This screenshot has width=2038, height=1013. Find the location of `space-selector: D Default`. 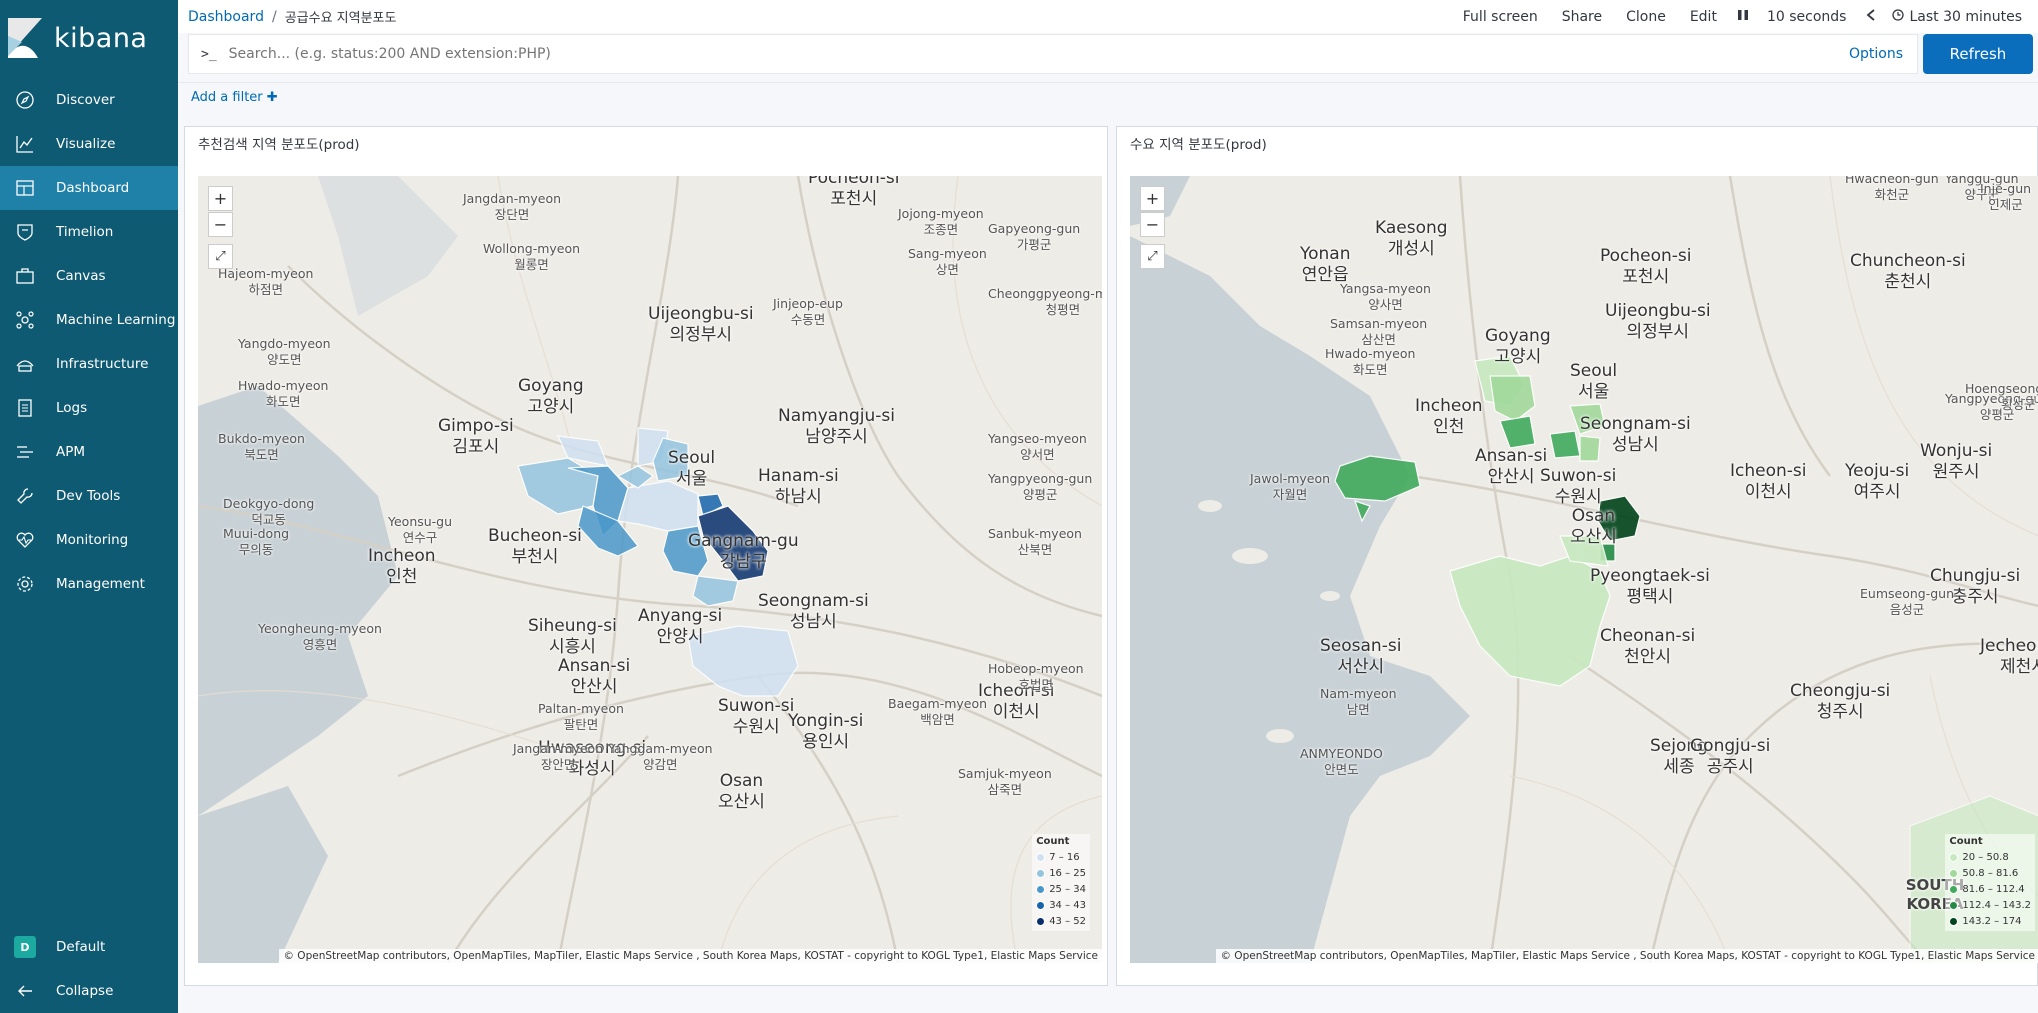

space-selector: D Default is located at coordinates (89, 947).